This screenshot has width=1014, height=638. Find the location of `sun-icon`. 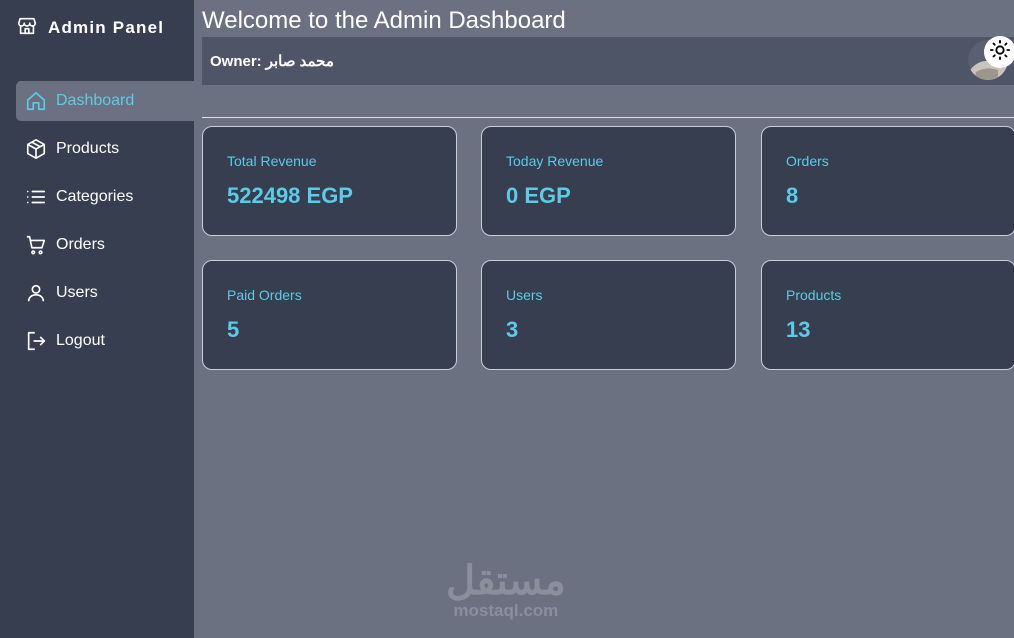

sun-icon is located at coordinates (1000, 52).